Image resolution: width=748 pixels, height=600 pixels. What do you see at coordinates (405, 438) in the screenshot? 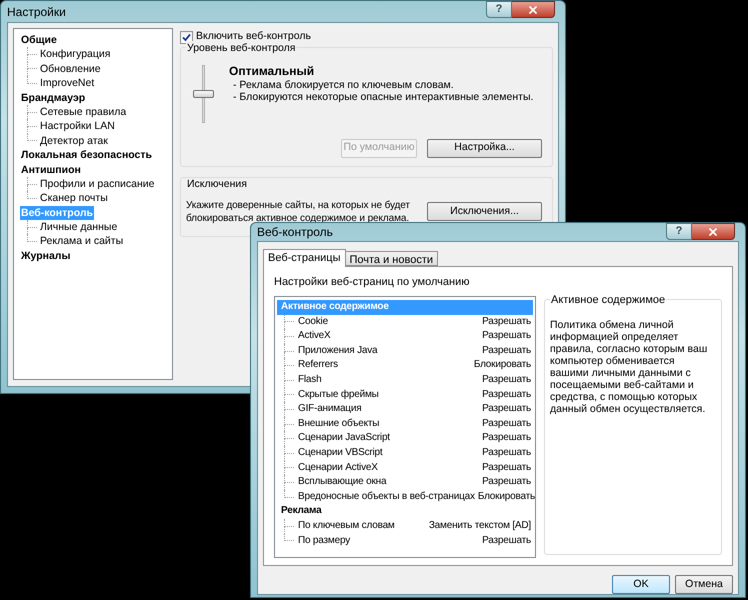
I see `list-row: Сценарии JavaScript Разрешать` at bounding box center [405, 438].